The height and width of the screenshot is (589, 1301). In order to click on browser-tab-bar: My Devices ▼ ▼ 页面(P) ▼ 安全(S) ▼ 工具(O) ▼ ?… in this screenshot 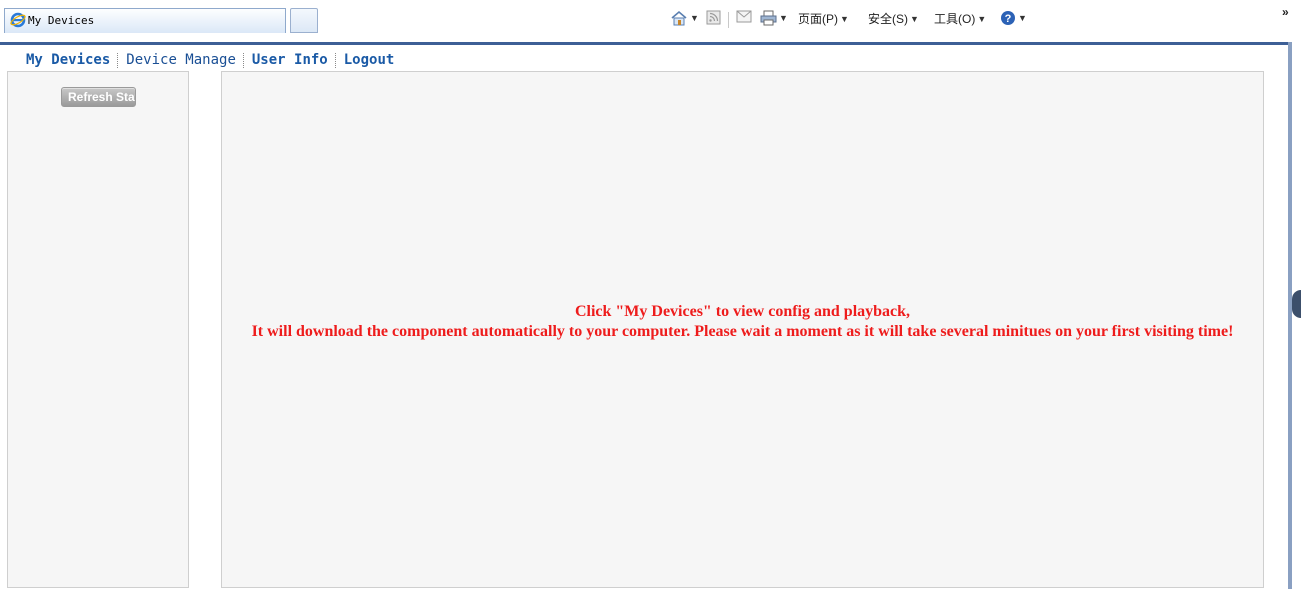, I will do `click(650, 21)`.